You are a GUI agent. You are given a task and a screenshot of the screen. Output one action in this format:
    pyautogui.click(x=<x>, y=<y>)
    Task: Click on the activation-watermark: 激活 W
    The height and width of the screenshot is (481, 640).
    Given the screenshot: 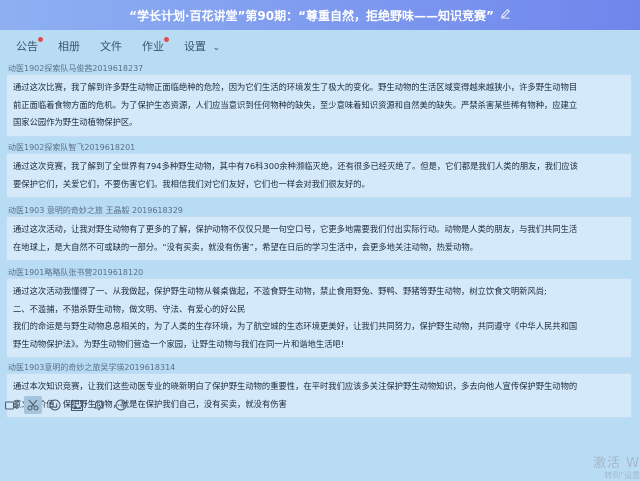 What is the action you would take?
    pyautogui.click(x=616, y=463)
    